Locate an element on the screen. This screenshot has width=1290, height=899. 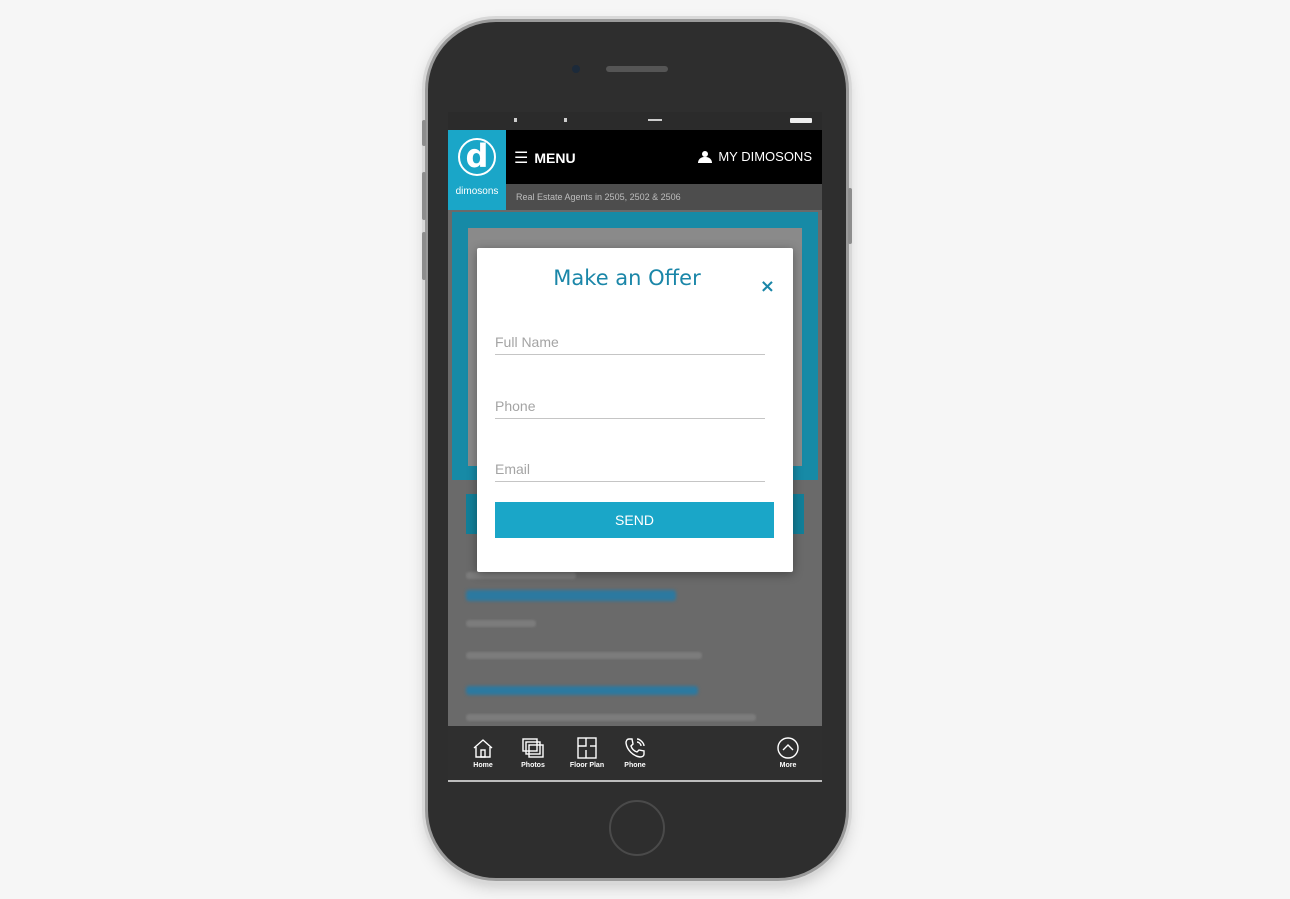
menu-button: ☰ MENU is located at coordinates (545, 158).